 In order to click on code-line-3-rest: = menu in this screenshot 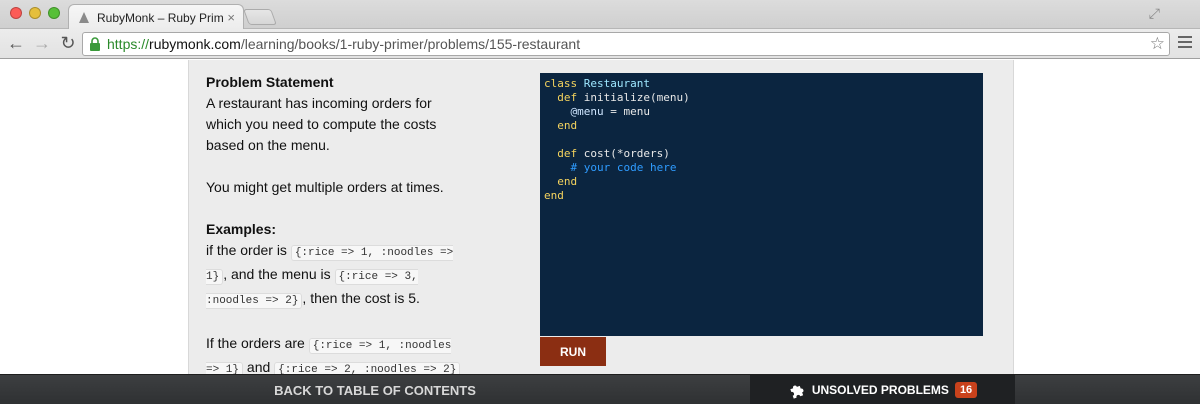, I will do `click(626, 111)`.